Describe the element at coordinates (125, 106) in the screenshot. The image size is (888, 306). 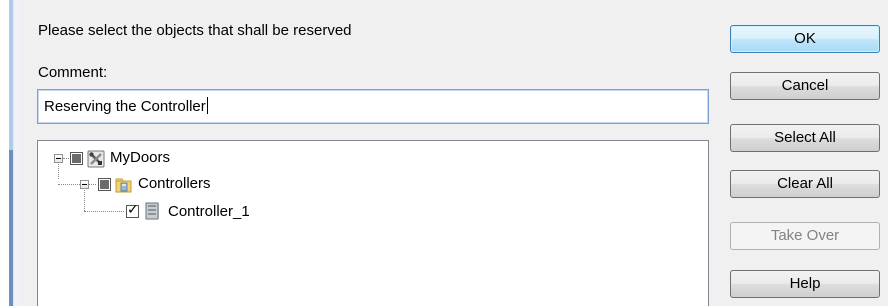
I see `comment-input-value: Reserving the Controller` at that location.